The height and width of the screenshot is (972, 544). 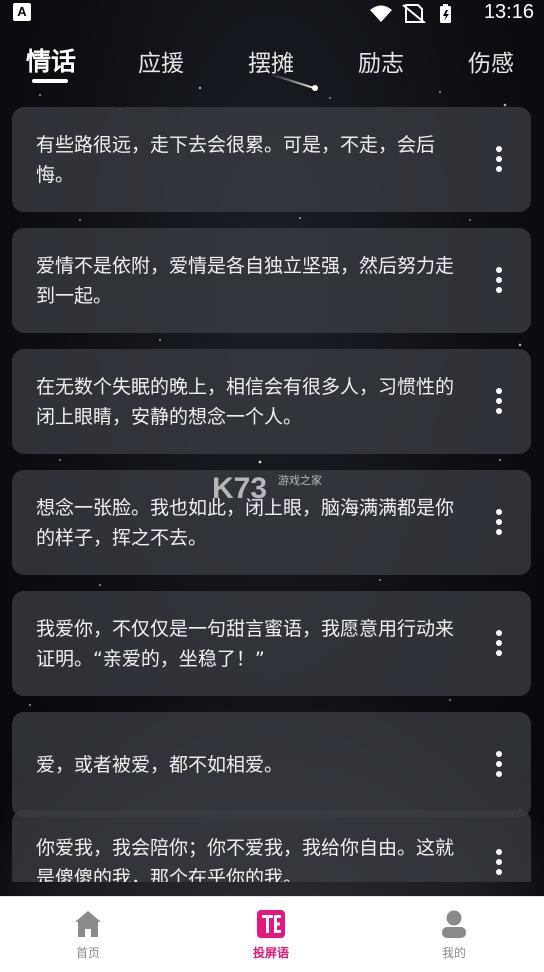 I want to click on phrase-text: 你爱我，我会陪你；你不爱我，我给你自由。这就是傻傻的我，那个在乎你的我。, so click(x=245, y=859).